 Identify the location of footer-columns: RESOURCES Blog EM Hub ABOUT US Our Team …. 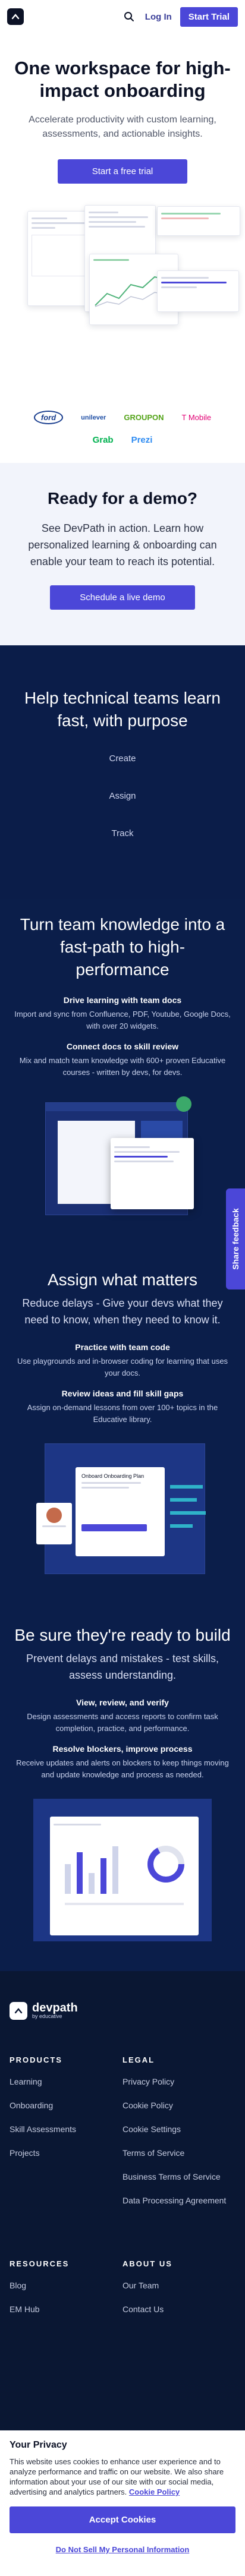
(122, 2292).